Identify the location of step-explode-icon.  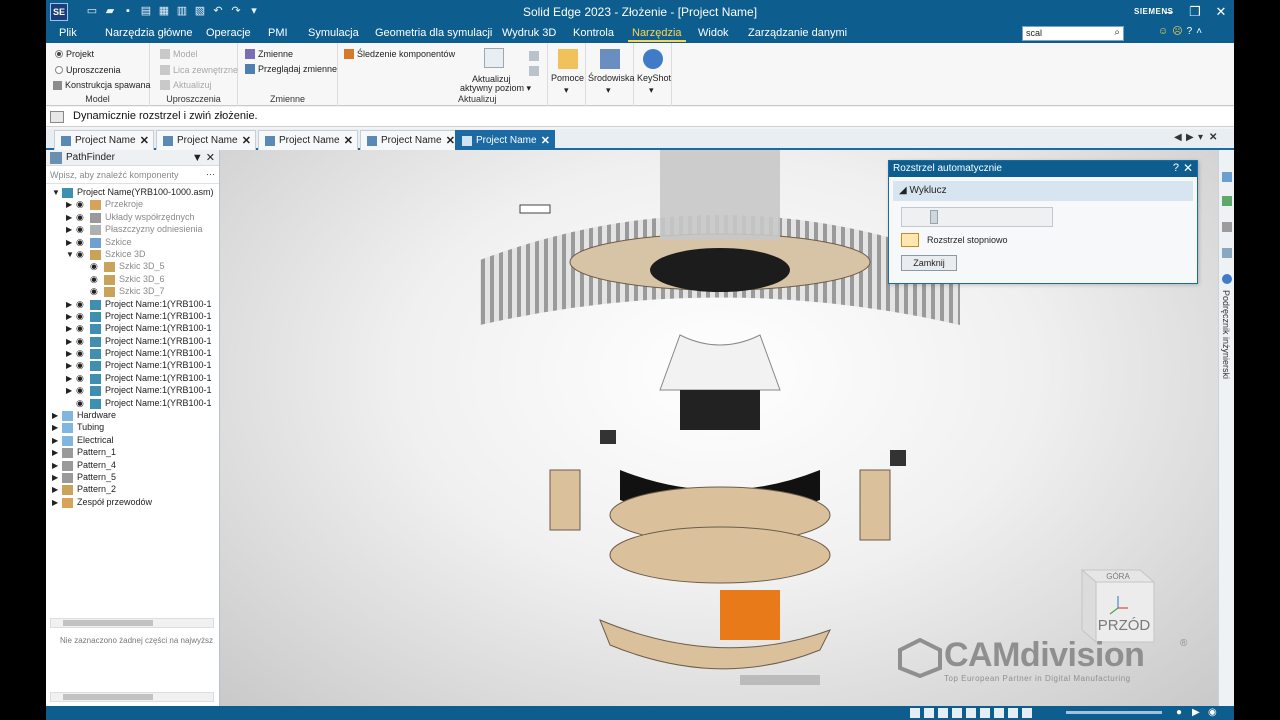
(910, 240).